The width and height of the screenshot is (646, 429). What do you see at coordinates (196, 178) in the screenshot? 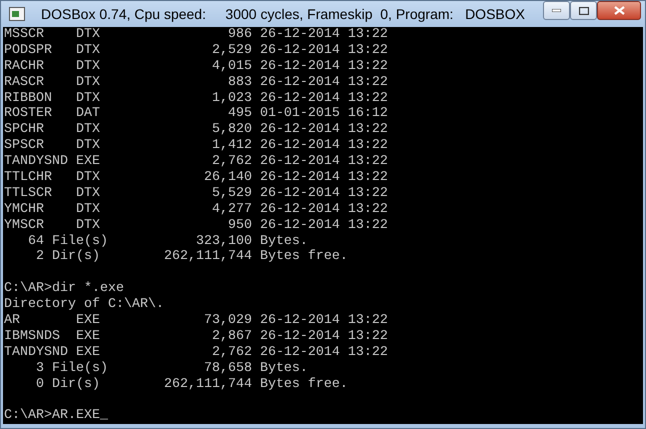
I see `console-line: TTLCHR DTX 26,140 26-12-2014 13:22` at bounding box center [196, 178].